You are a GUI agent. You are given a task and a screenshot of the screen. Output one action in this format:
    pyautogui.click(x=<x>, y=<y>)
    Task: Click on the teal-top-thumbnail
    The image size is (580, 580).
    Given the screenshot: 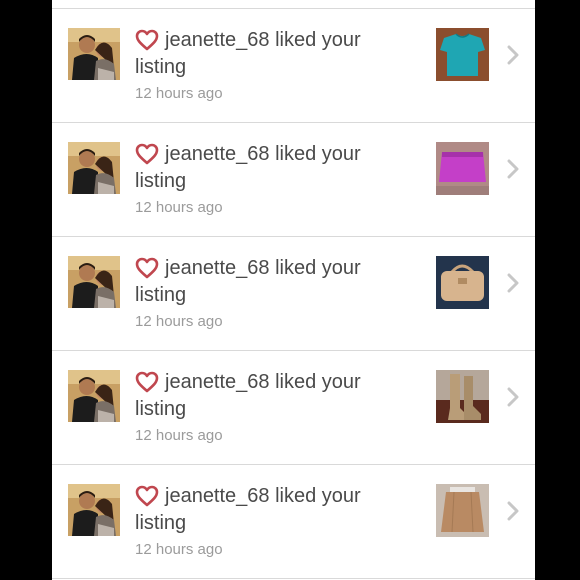 What is the action you would take?
    pyautogui.click(x=462, y=54)
    